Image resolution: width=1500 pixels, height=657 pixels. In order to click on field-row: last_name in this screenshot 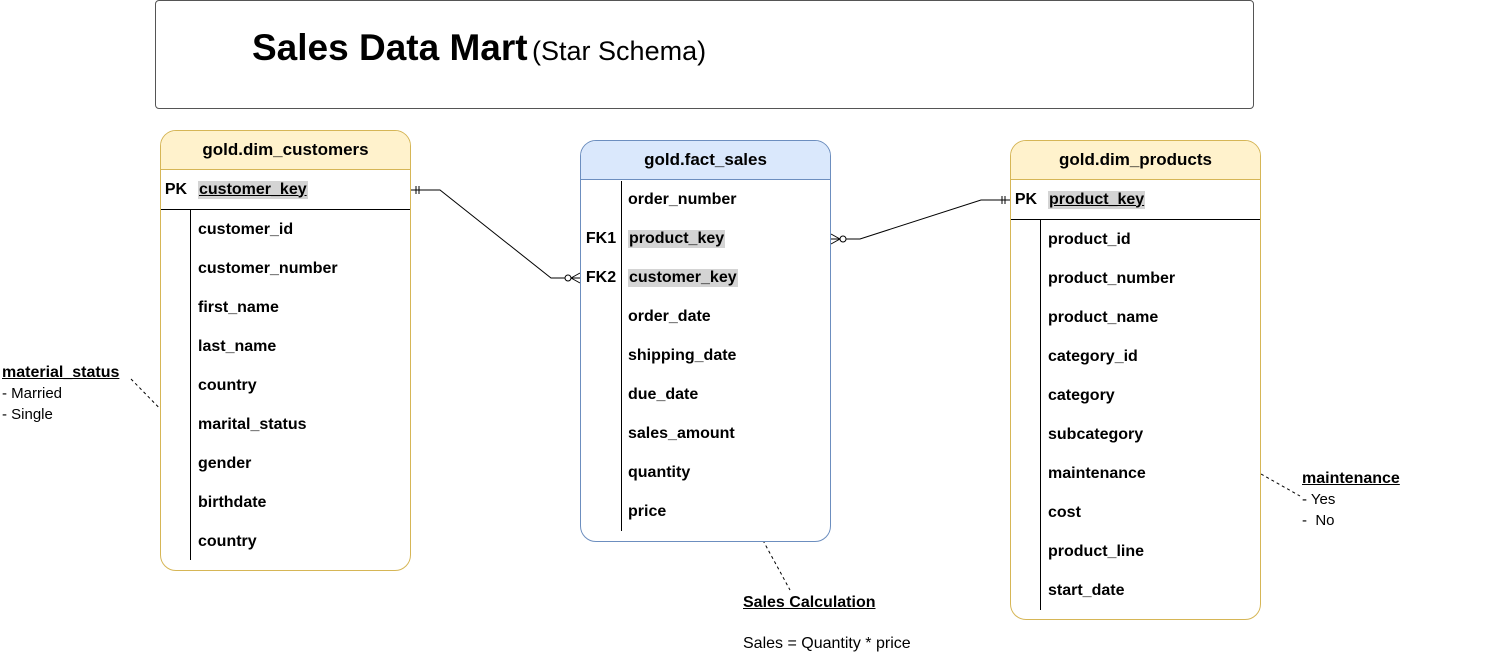, I will do `click(285, 346)`.